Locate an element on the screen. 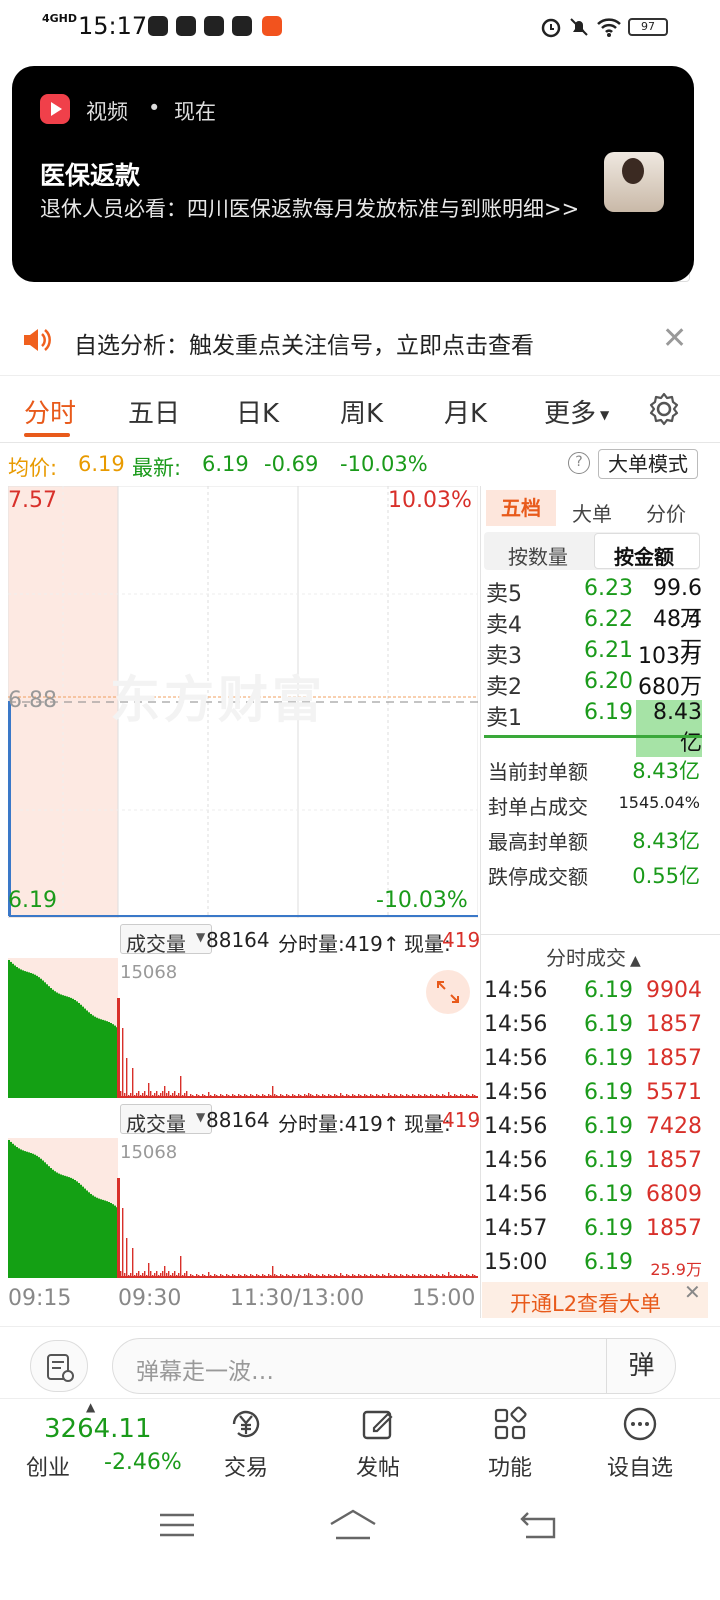 Image resolution: width=720 pixels, height=1600 pixels. help-icon: ? is located at coordinates (579, 463).